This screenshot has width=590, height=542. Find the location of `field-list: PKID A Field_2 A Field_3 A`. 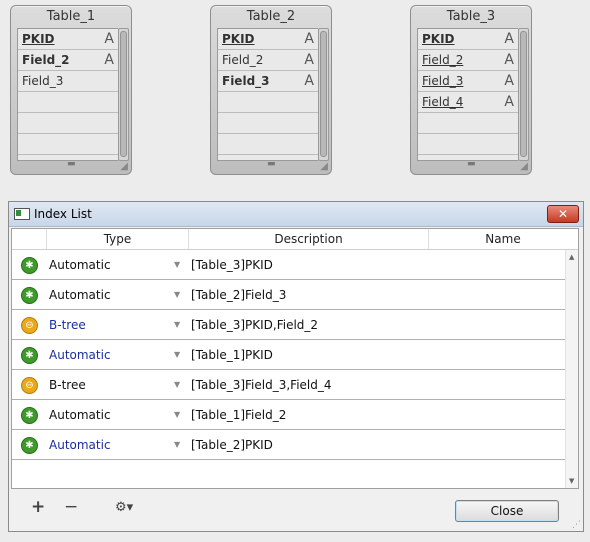

field-list: PKID A Field_2 A Field_3 A is located at coordinates (267, 94).